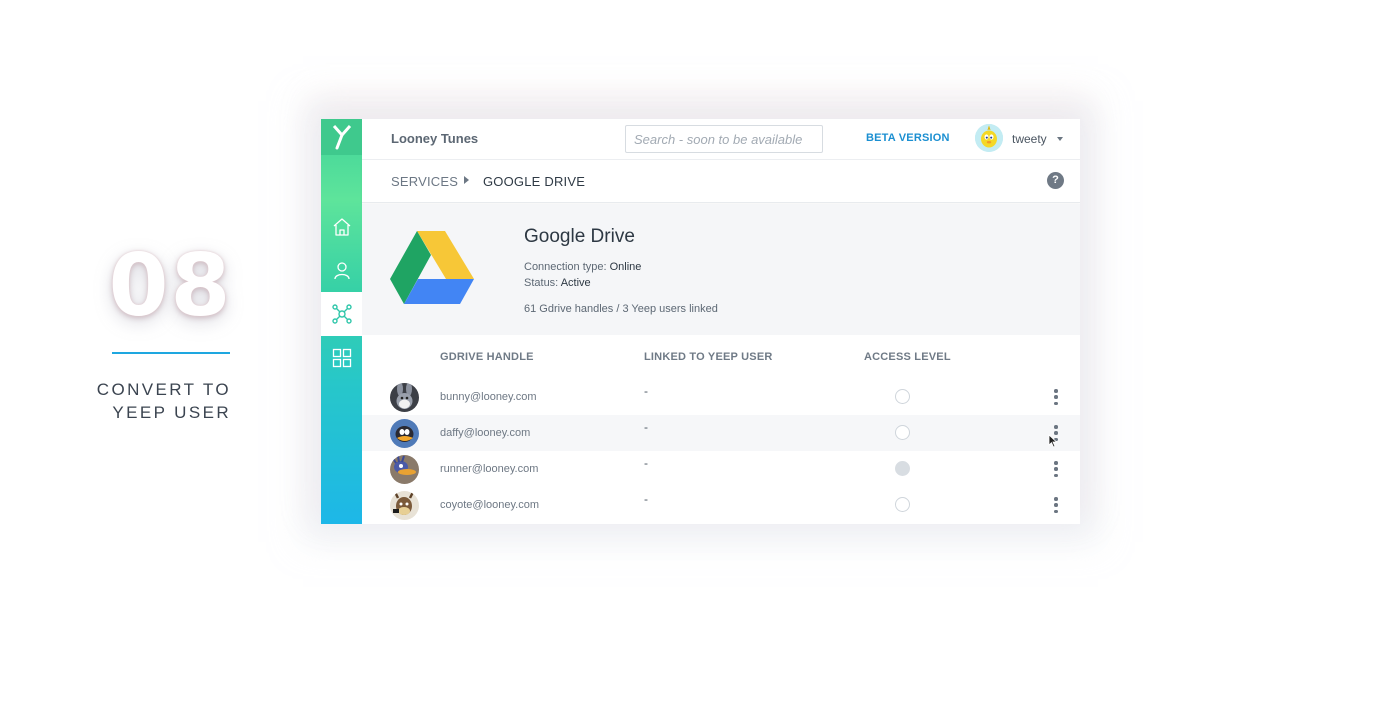 This screenshot has width=1400, height=708. I want to click on username: tweety, so click(1029, 139).